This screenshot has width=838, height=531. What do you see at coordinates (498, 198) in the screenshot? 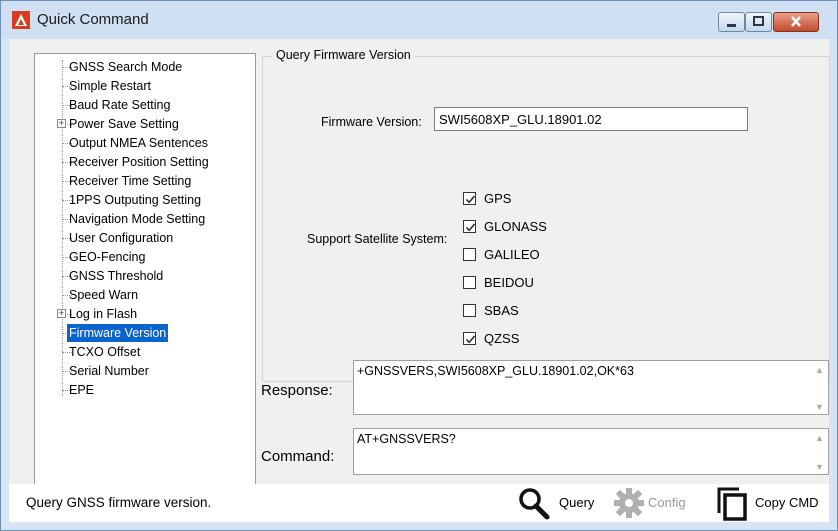
I see `satellite-checkbox-label: GPS` at bounding box center [498, 198].